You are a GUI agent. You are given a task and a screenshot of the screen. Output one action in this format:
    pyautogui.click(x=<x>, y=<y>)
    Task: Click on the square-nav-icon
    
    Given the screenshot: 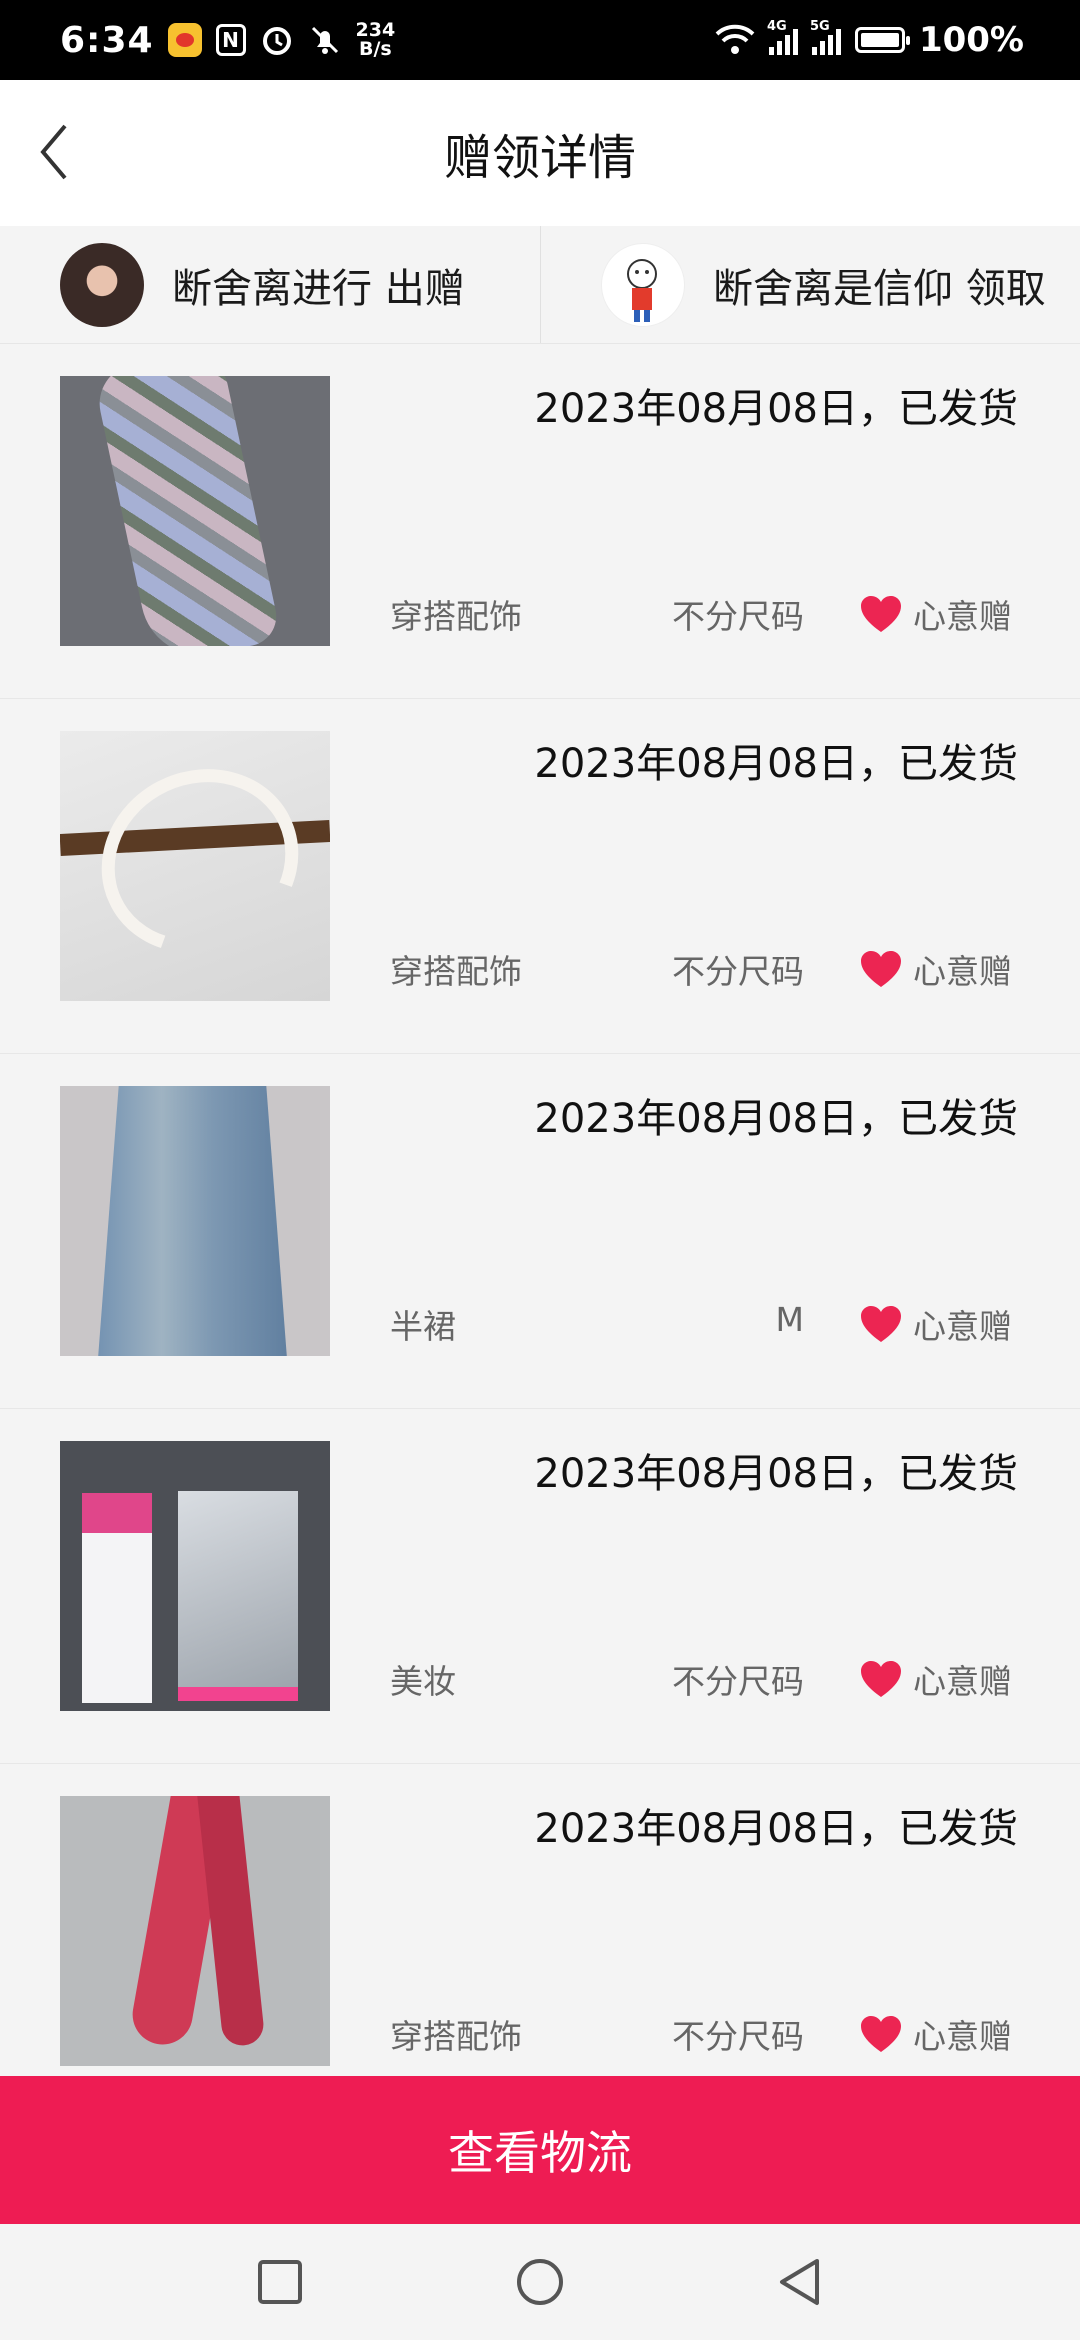 What is the action you would take?
    pyautogui.click(x=280, y=2282)
    